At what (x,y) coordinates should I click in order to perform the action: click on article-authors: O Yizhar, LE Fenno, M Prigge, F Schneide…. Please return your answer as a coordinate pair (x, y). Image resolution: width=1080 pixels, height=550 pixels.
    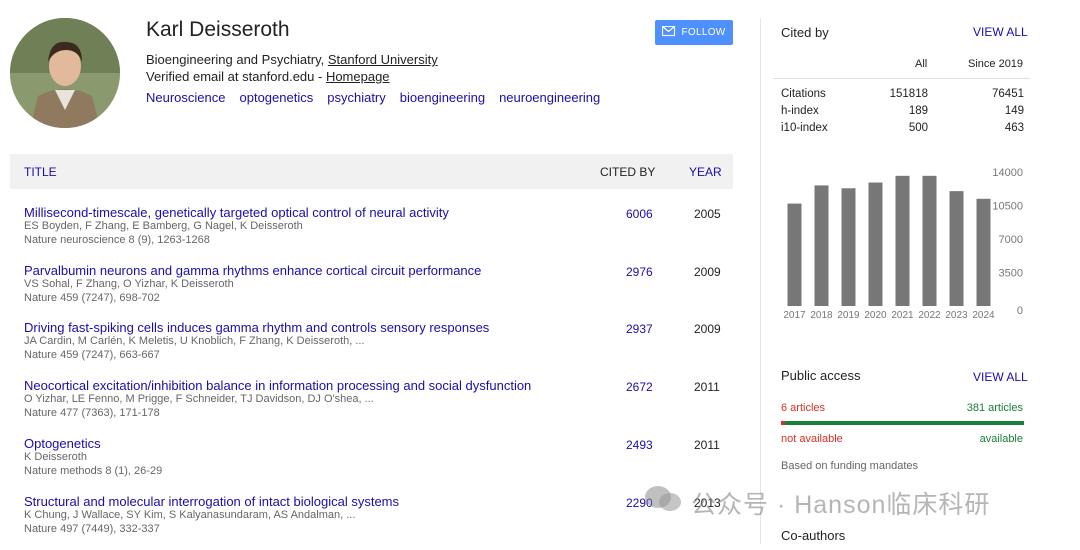
    Looking at the image, I should click on (199, 399).